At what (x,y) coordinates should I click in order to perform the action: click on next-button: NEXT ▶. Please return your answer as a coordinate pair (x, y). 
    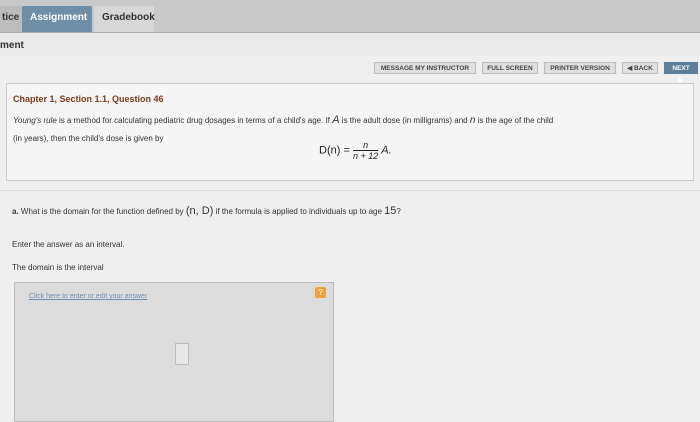
    Looking at the image, I should click on (681, 73).